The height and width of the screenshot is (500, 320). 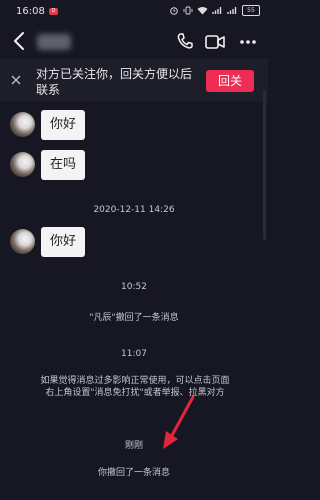 I want to click on annotation-arrow-icon, so click(x=179, y=422).